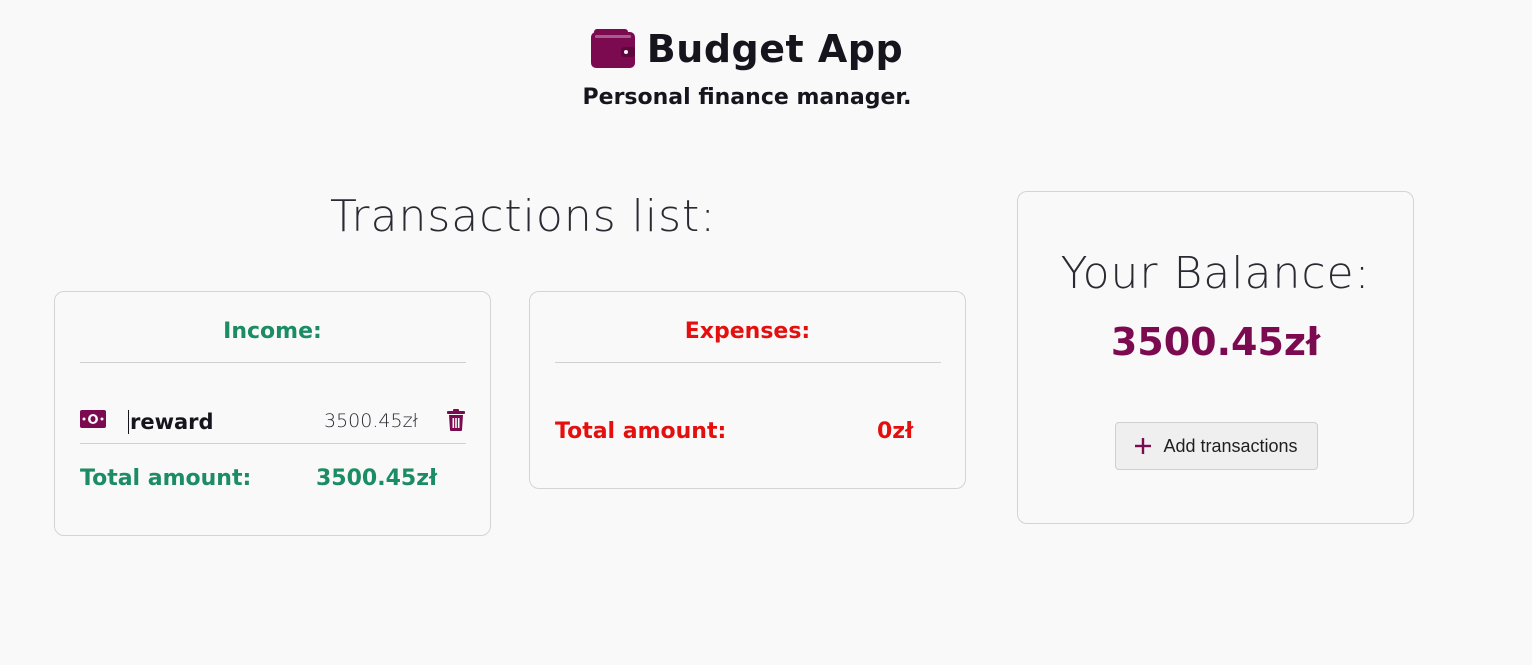 This screenshot has height=665, width=1532. Describe the element at coordinates (747, 97) in the screenshot. I see `app-subtitle: Personal finance manager.` at that location.